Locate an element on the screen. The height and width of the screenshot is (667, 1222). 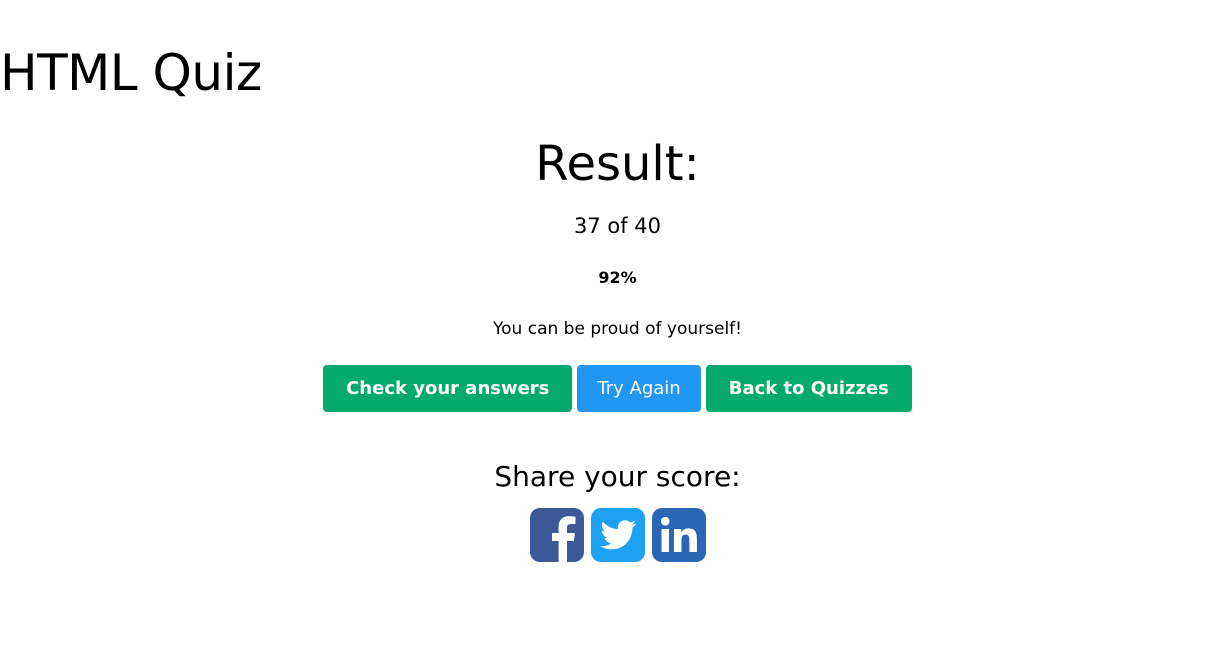
share-facebook-link is located at coordinates (556, 535).